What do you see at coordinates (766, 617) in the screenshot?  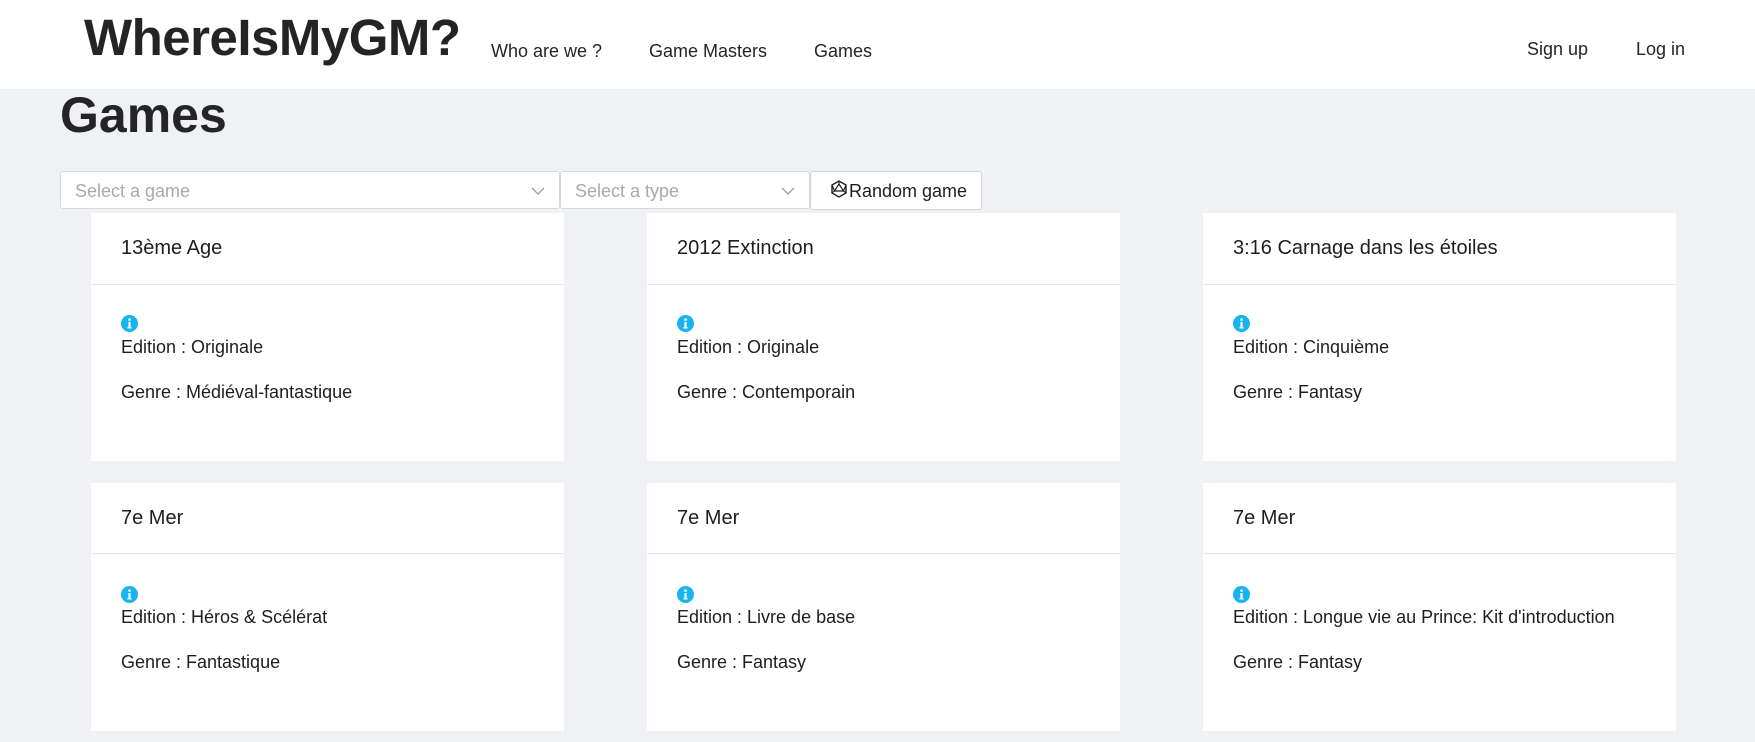 I see `game-card-edition: Edition : Livre de base` at bounding box center [766, 617].